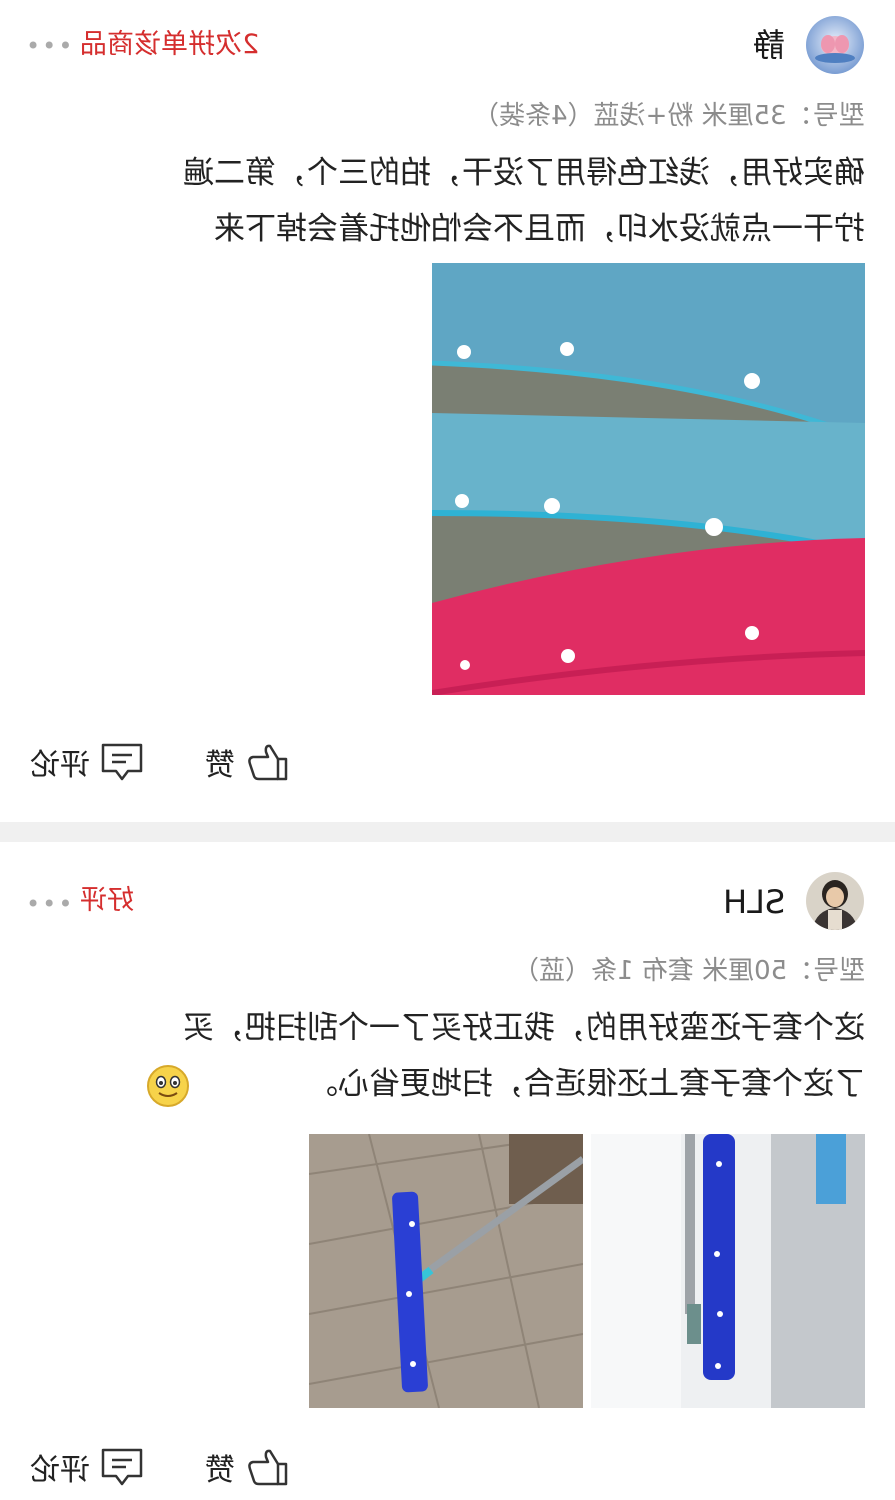 Image resolution: width=895 pixels, height=1500 pixels. I want to click on product-spec: 型号：35厘米 粉+浅蓝（4条装）, so click(669, 116).